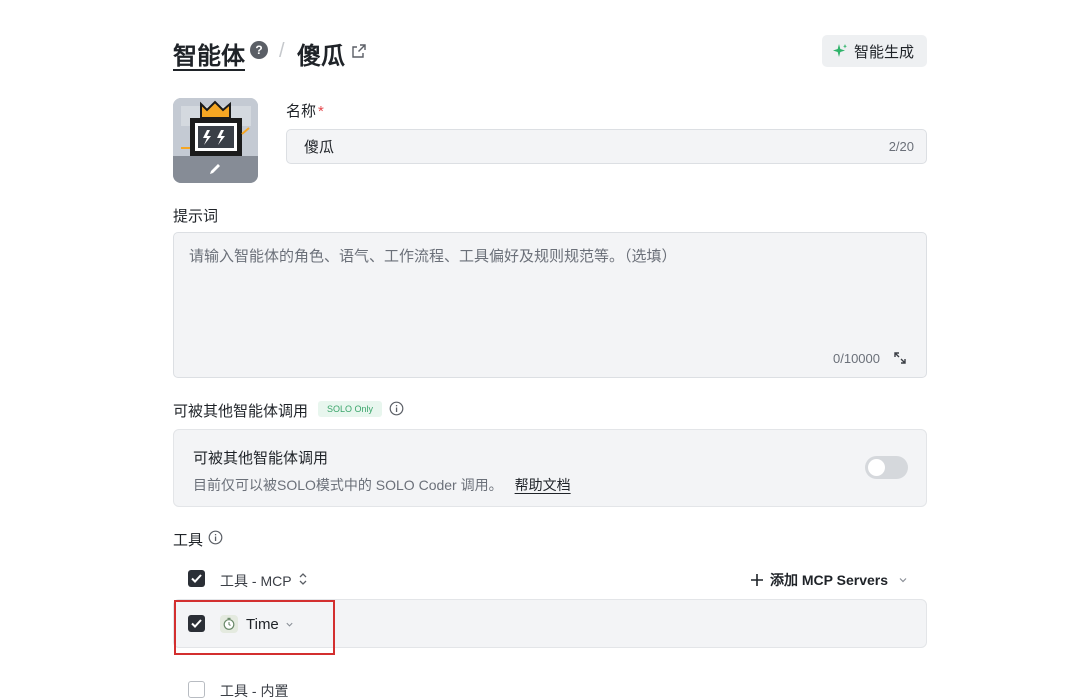 Image resolution: width=1080 pixels, height=700 pixels. Describe the element at coordinates (901, 146) in the screenshot. I see `name-char-counter: 2/20` at that location.